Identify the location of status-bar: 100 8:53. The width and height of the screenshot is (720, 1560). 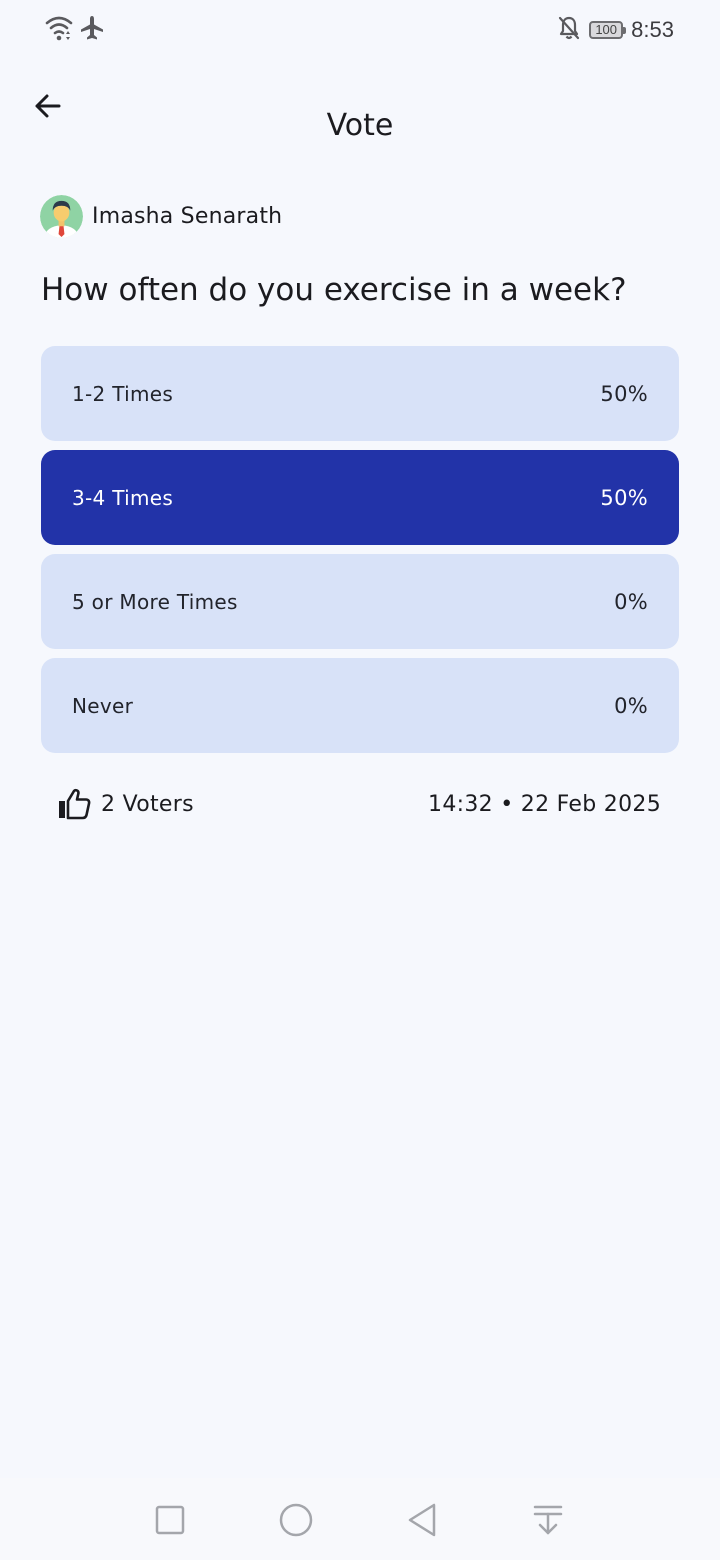
(360, 30).